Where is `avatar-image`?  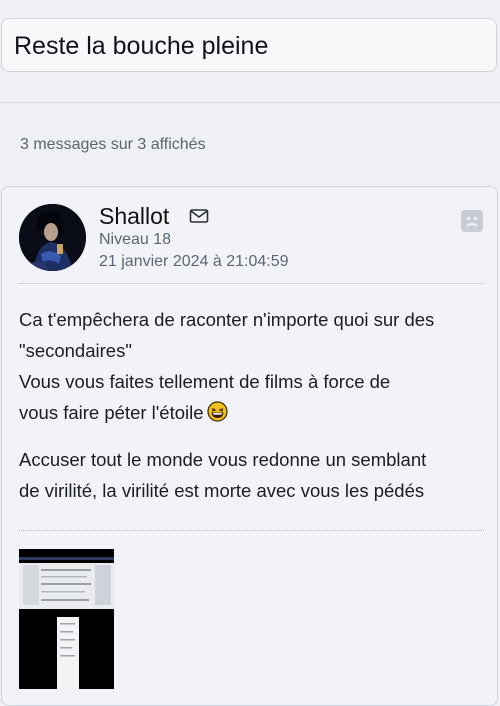
avatar-image is located at coordinates (52, 237).